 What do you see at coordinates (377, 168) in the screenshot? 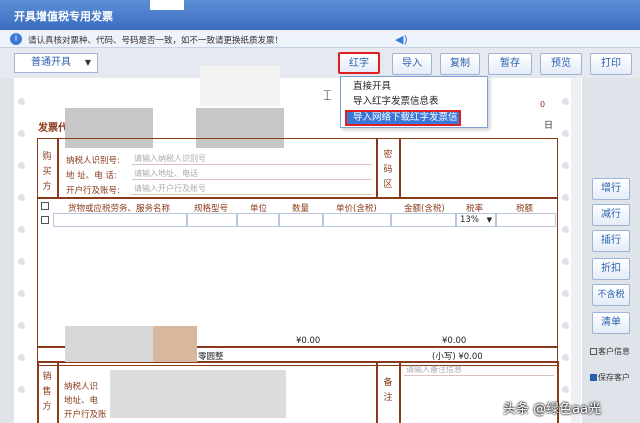
I see `cipher-divider-left` at bounding box center [377, 168].